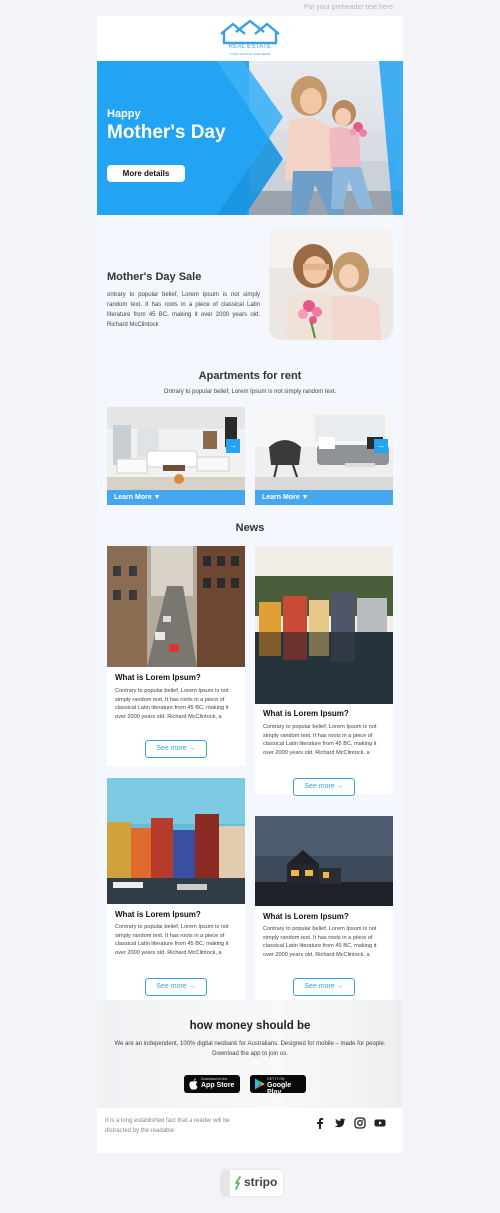 Image resolution: width=500 pixels, height=1213 pixels. Describe the element at coordinates (193, 1084) in the screenshot. I see `apple-icon` at that location.